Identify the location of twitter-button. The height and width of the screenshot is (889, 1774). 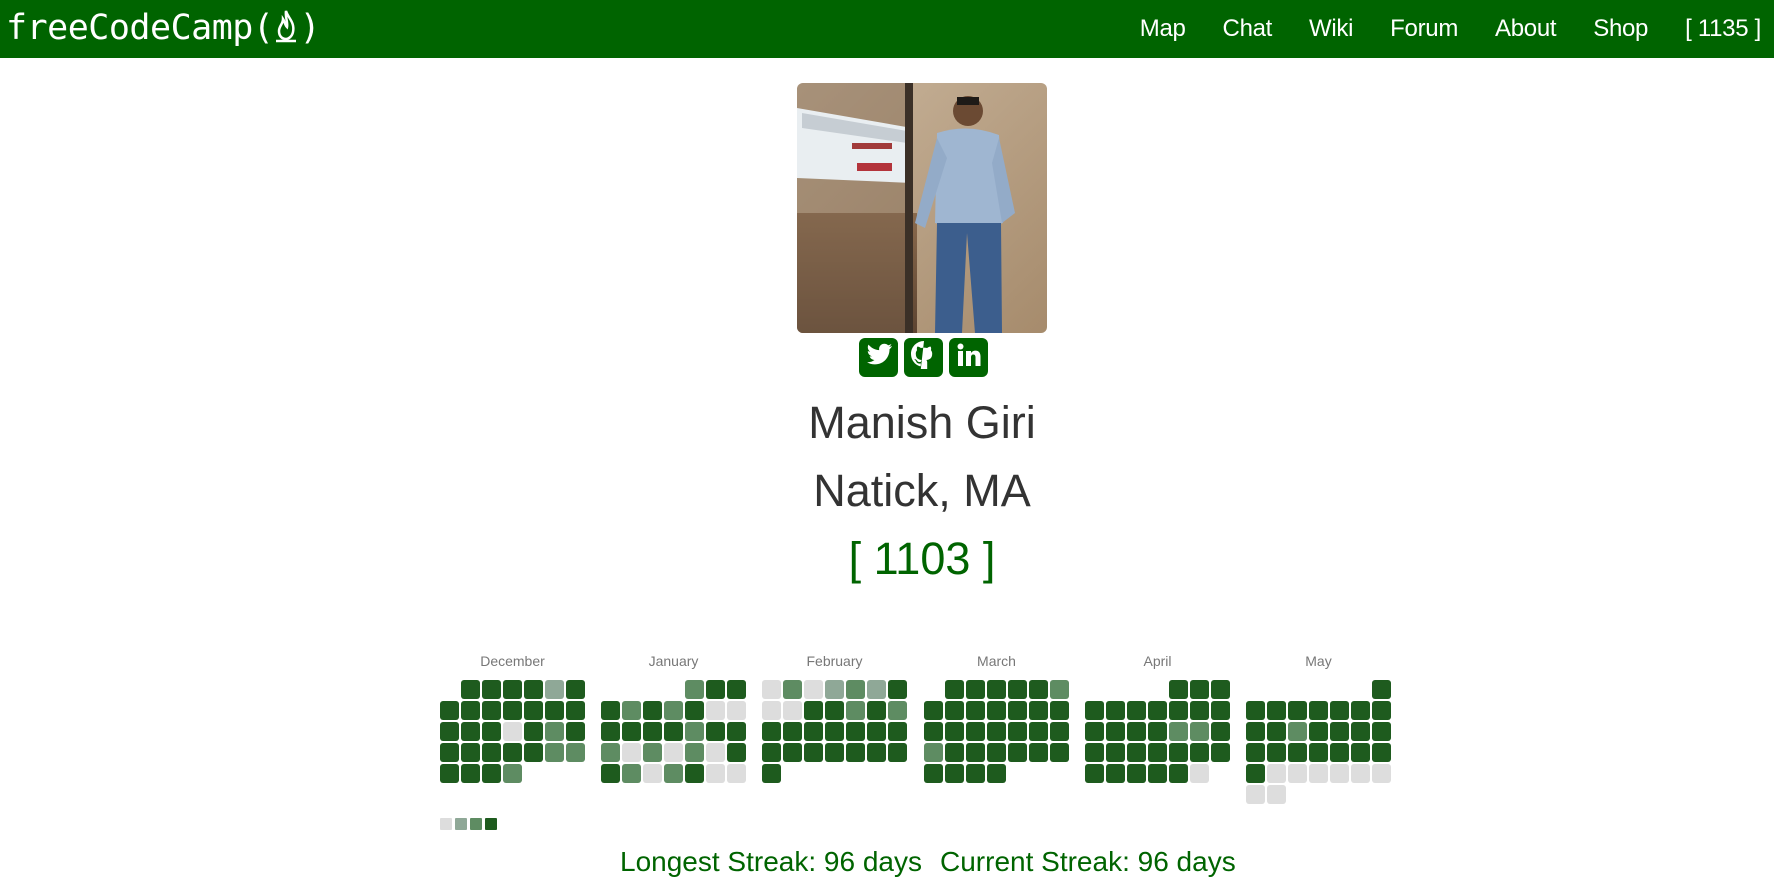
(878, 357).